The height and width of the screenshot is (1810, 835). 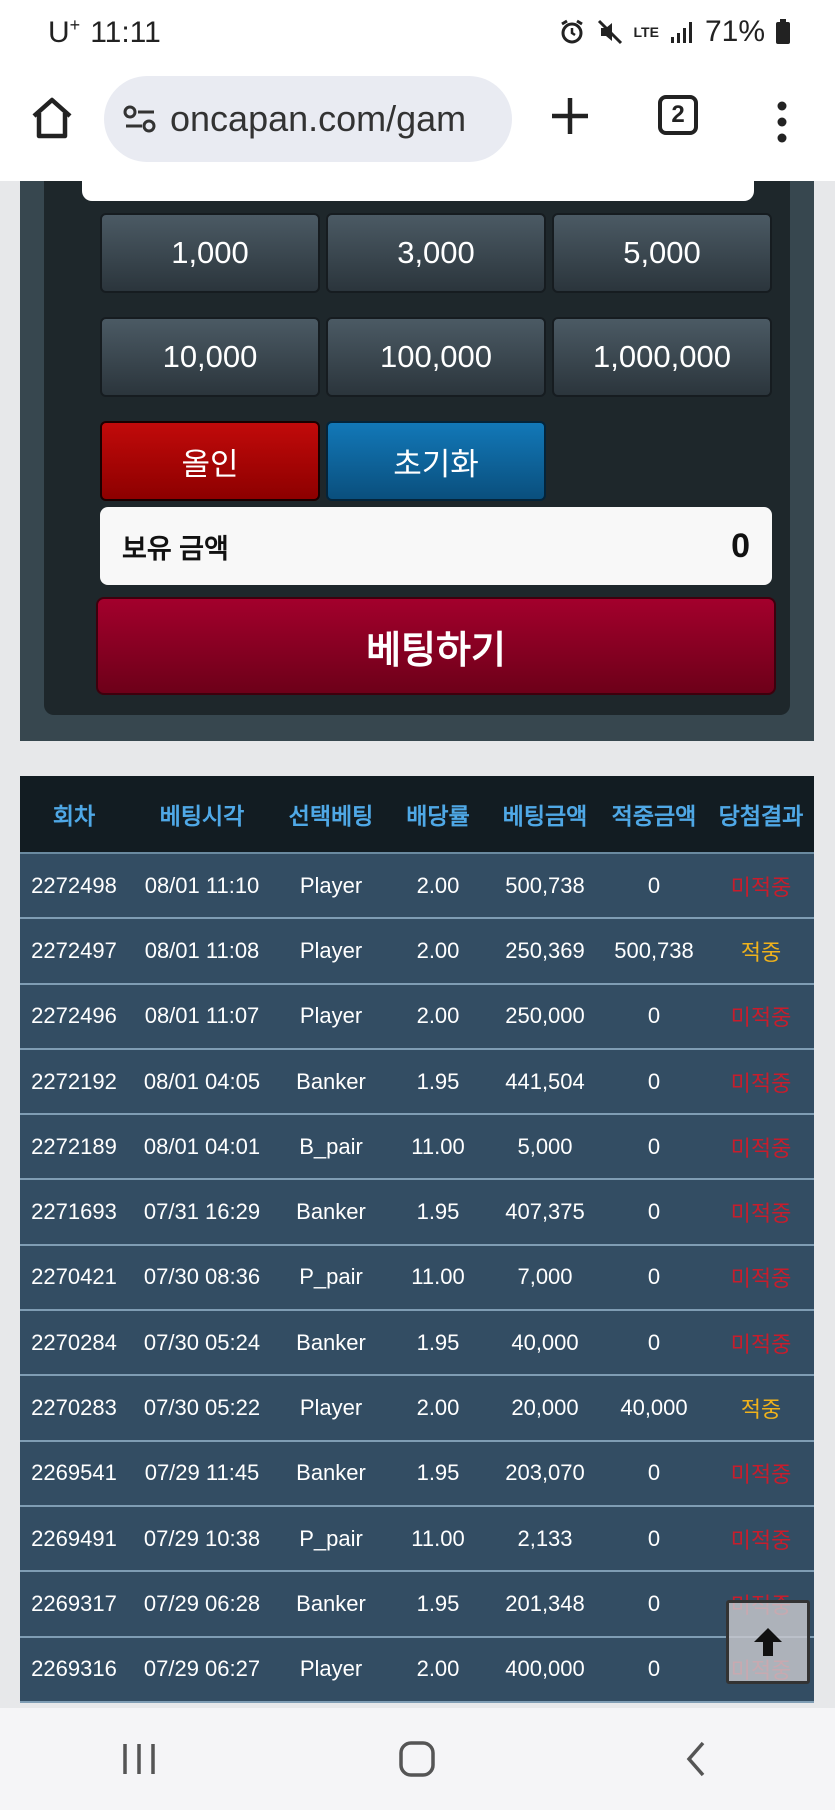 I want to click on recent-apps-icon, so click(x=139, y=1759).